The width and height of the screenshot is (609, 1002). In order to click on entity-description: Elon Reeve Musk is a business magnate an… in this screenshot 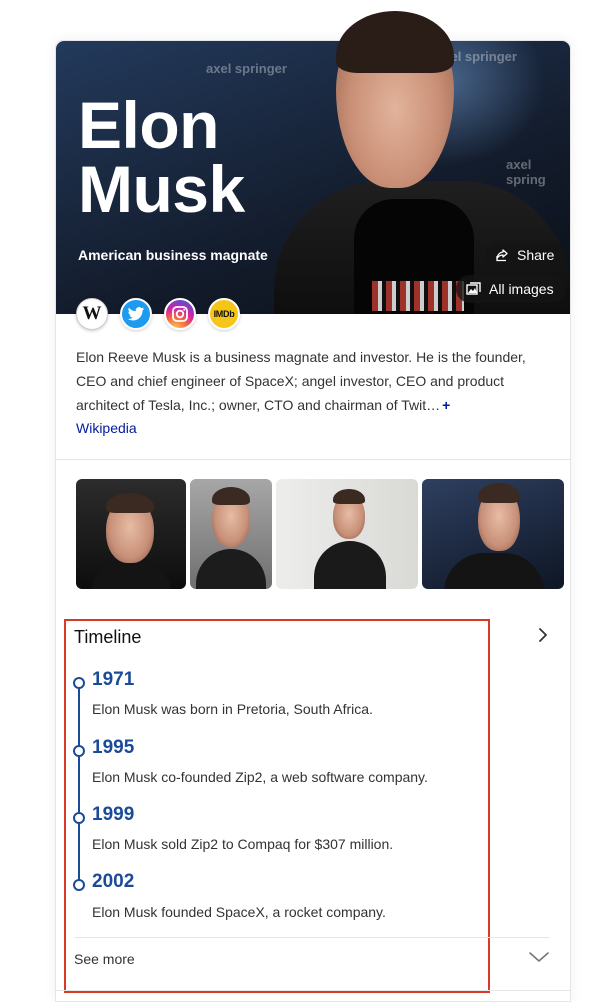, I will do `click(311, 381)`.